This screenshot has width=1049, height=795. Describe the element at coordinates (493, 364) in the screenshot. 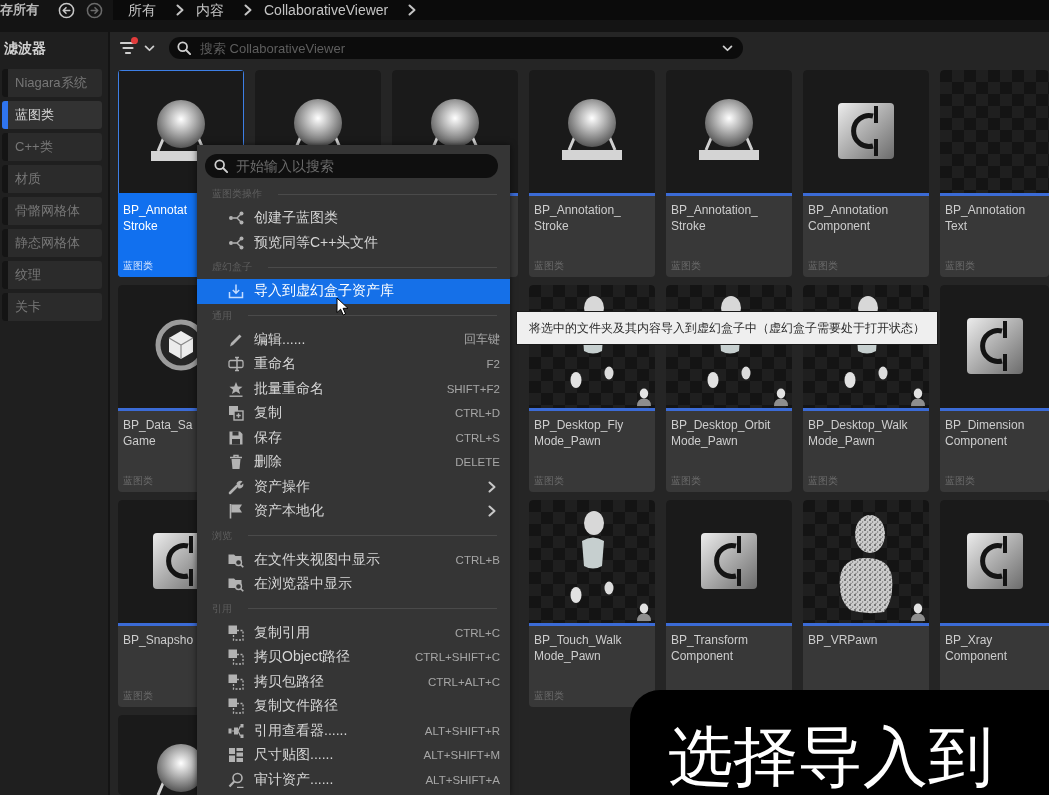

I see `shortcut-text: F2` at that location.